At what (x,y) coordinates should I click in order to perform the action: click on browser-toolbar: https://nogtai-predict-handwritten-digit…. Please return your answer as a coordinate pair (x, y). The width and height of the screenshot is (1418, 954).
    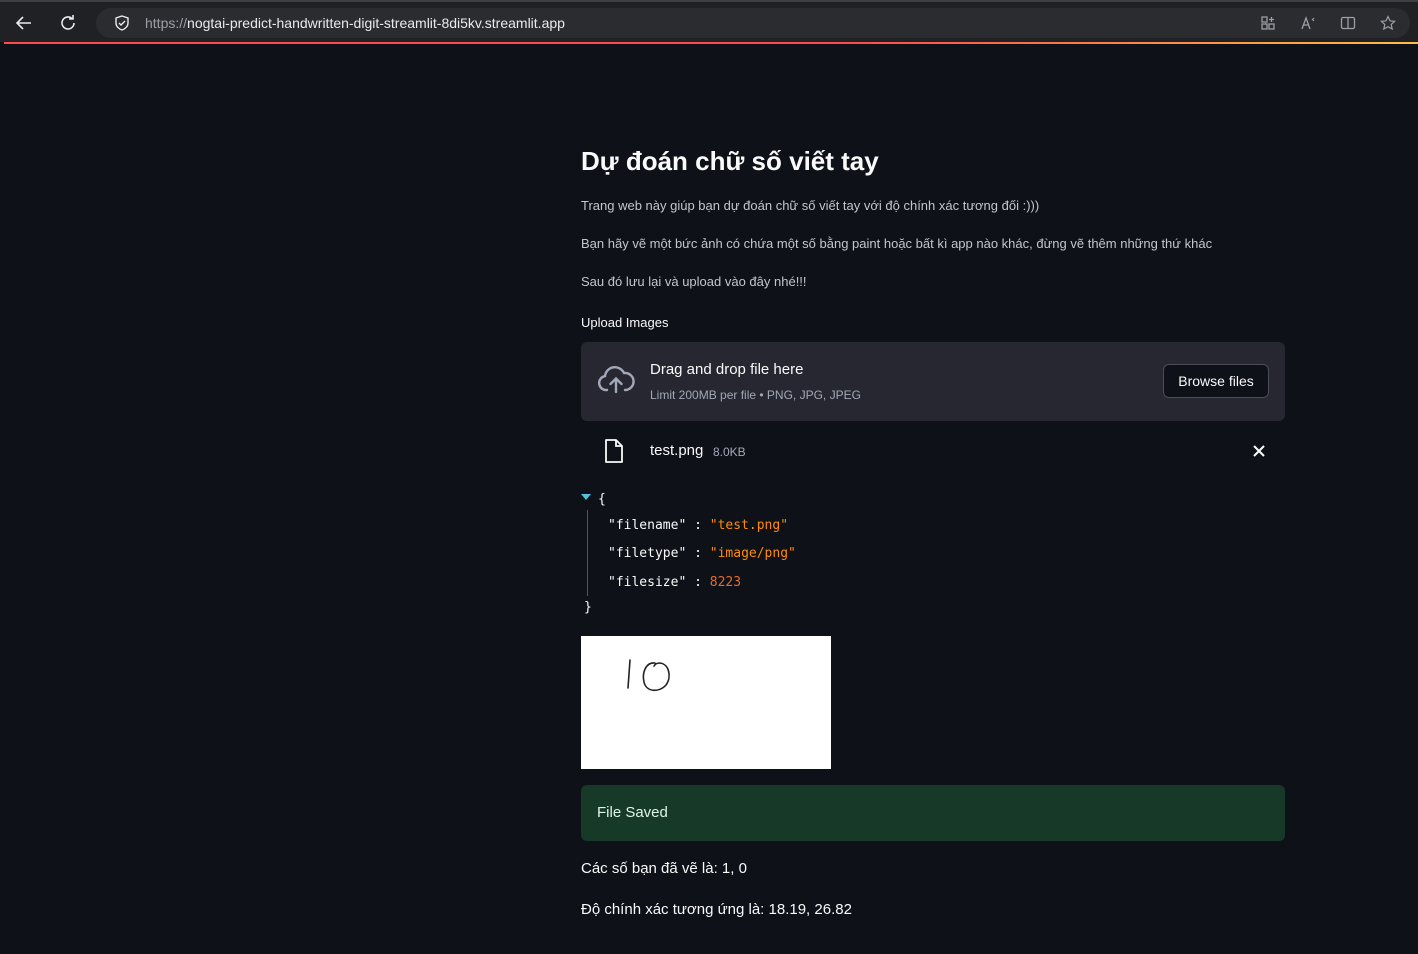
    Looking at the image, I should click on (709, 22).